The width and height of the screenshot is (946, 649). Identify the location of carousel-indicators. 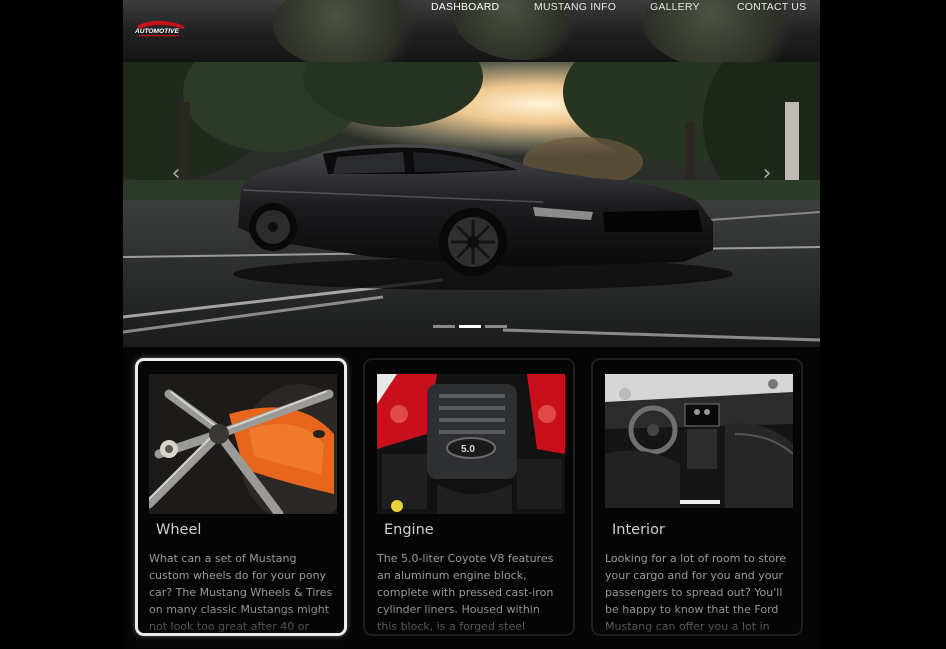
(471, 327).